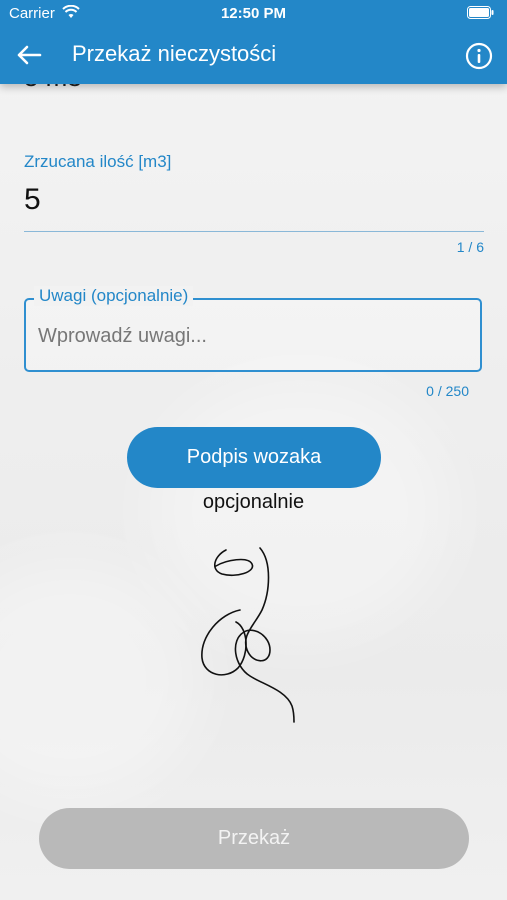  Describe the element at coordinates (98, 161) in the screenshot. I see `amount-label: Zrzucana ilość [m3]` at that location.